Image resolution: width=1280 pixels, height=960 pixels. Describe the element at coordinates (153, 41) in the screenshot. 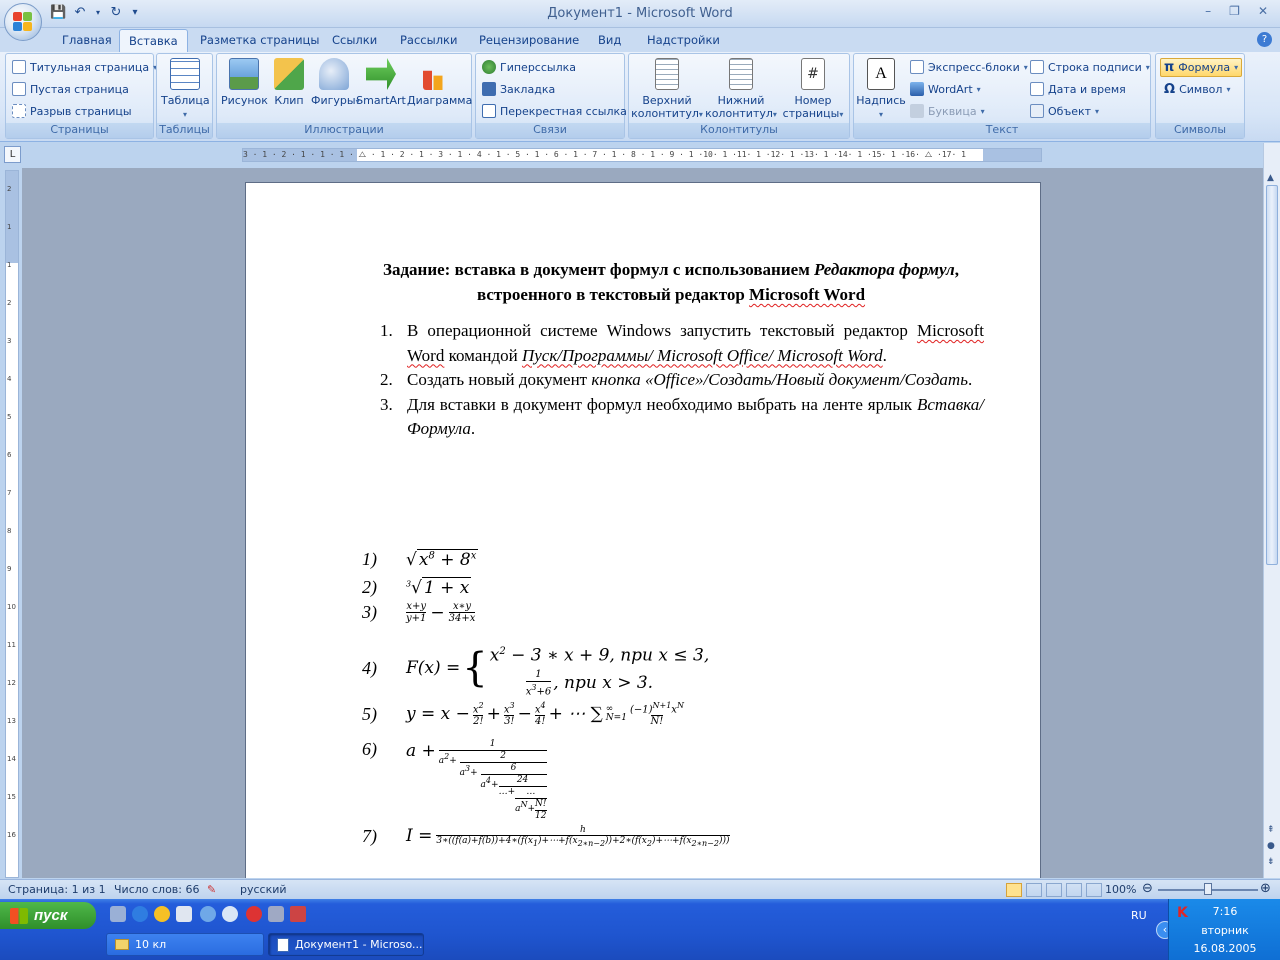

I see `tab-insert: Вставка` at that location.